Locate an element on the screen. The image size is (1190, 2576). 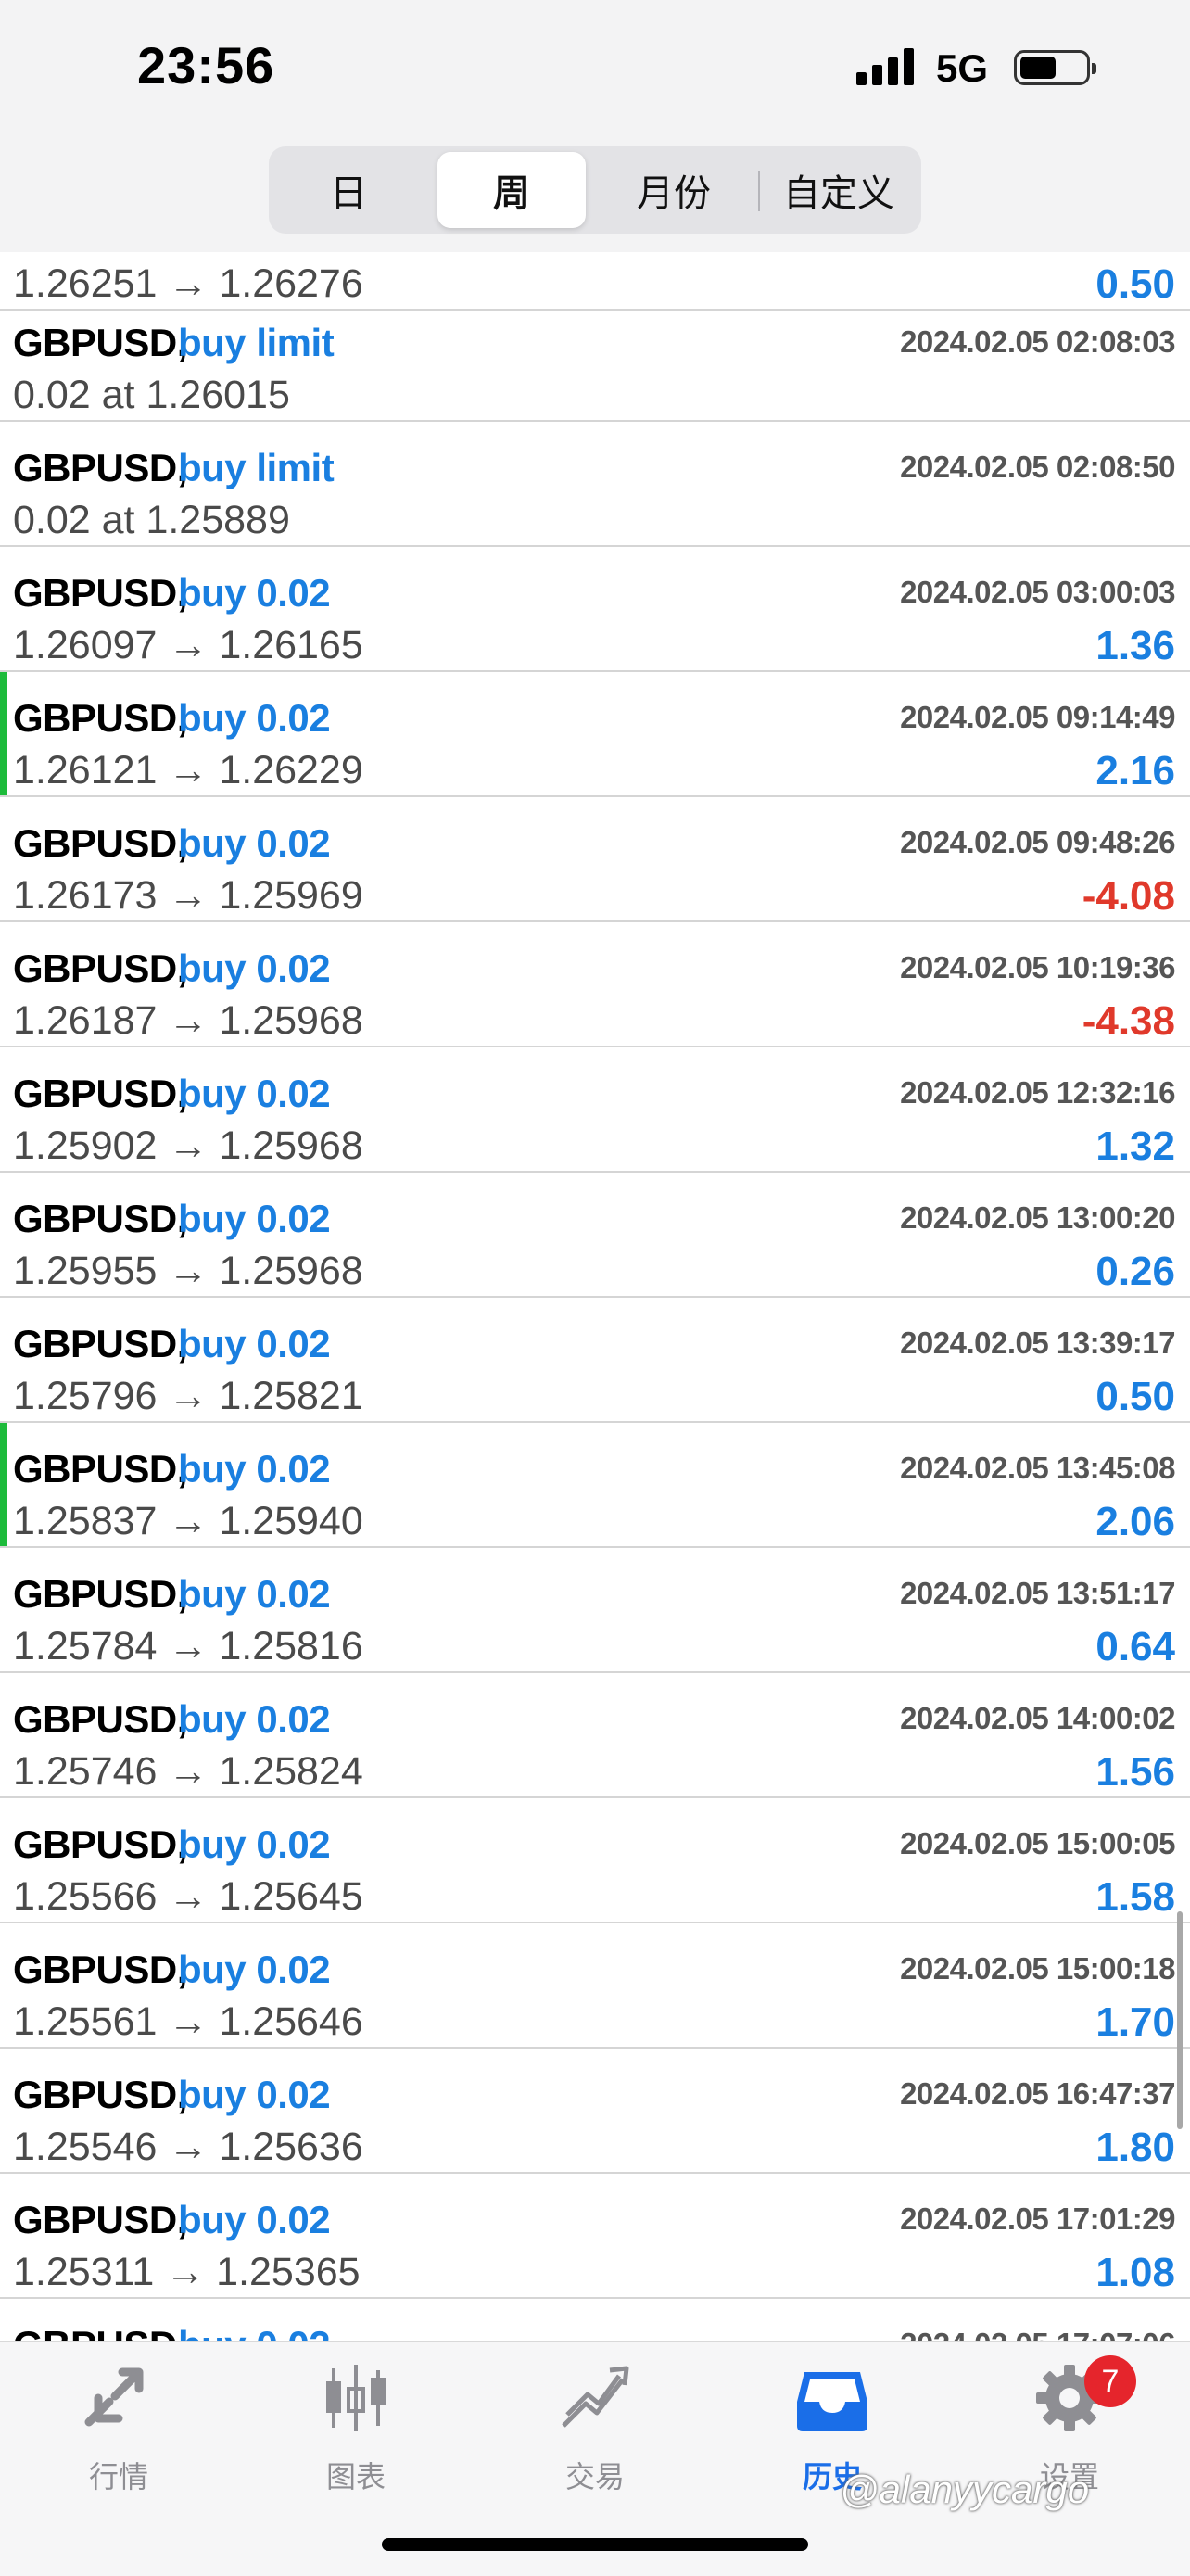
segment-month: 月份 is located at coordinates (674, 190).